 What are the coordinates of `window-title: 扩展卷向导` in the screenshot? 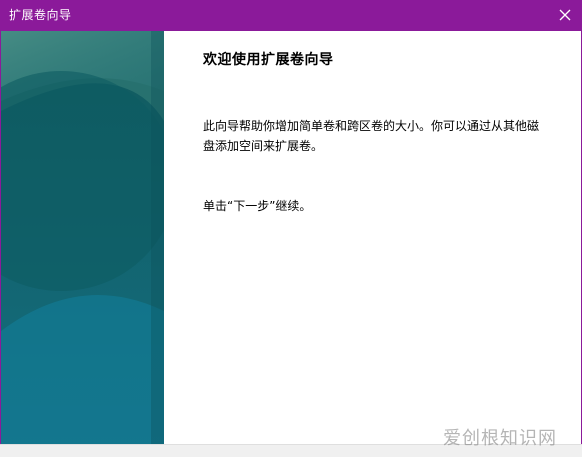 It's located at (40, 15).